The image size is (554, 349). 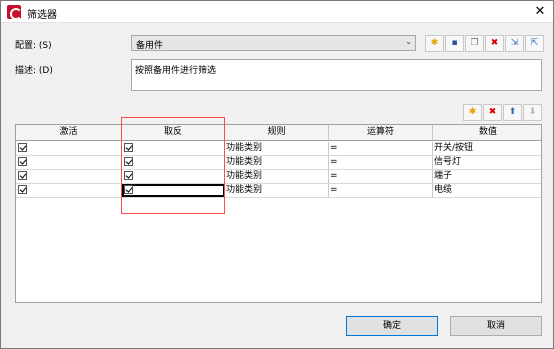 What do you see at coordinates (408, 41) in the screenshot?
I see `chevron-down-icon: ⌄` at bounding box center [408, 41].